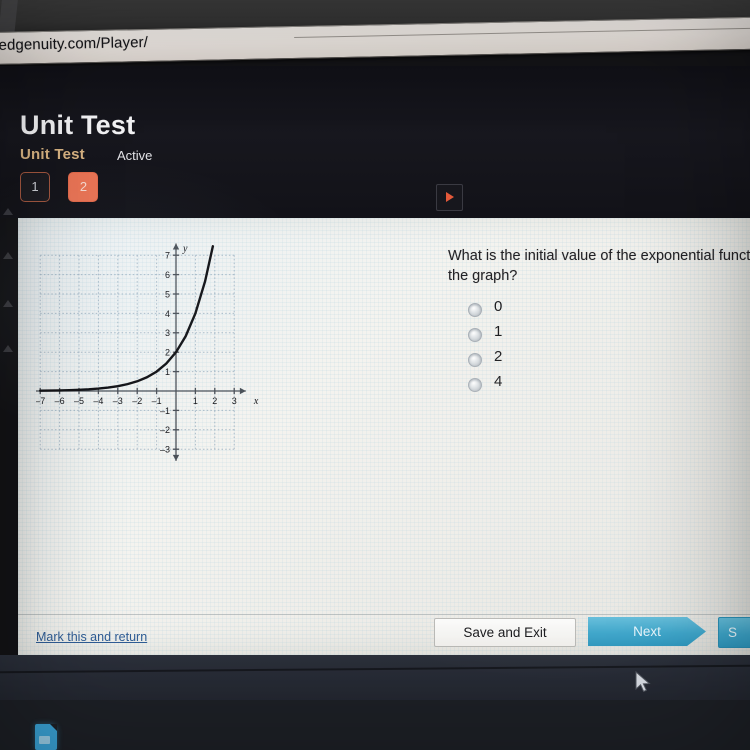 This screenshot has height=750, width=750. I want to click on status-badge: Active, so click(135, 155).